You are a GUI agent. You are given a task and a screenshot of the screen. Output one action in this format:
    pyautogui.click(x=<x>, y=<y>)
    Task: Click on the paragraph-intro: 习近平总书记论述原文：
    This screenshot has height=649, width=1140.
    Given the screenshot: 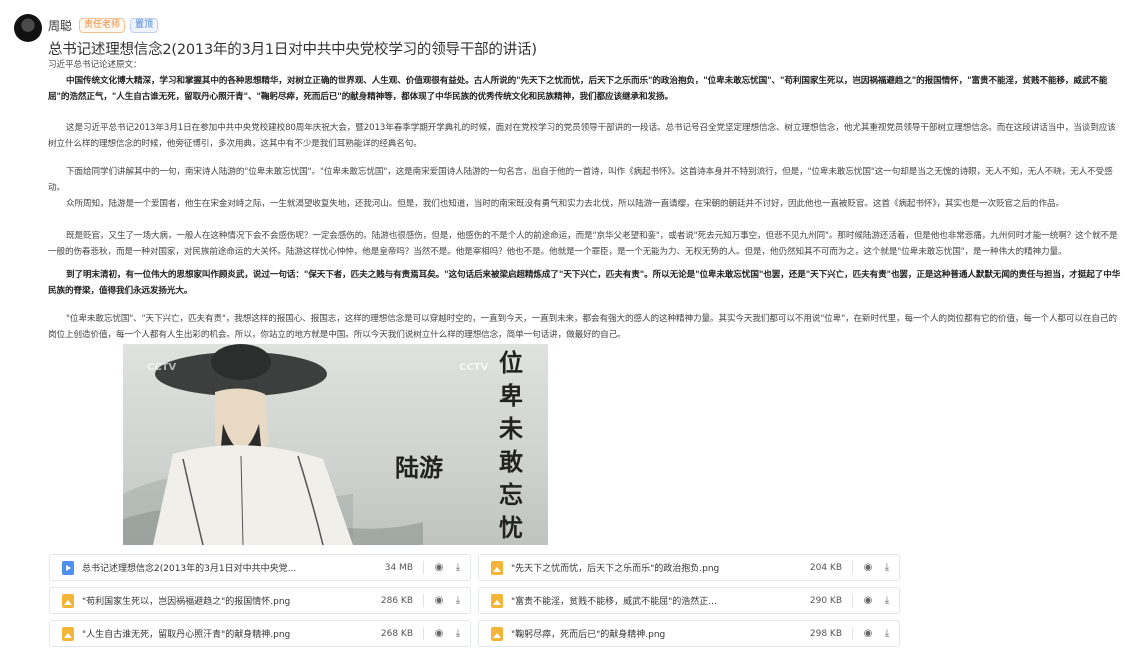 What is the action you would take?
    pyautogui.click(x=95, y=65)
    